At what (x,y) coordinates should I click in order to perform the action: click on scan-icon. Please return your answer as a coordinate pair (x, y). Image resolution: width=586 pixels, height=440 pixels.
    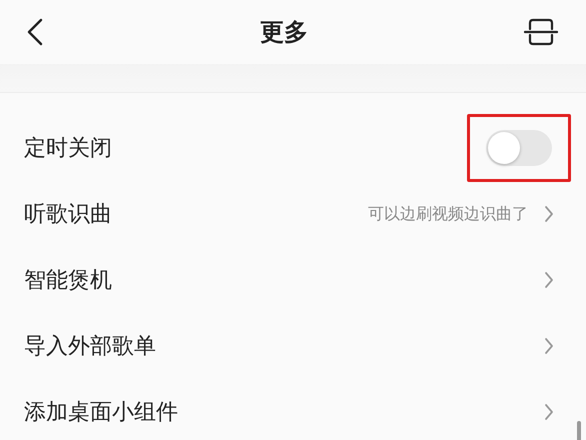
    Looking at the image, I should click on (541, 32).